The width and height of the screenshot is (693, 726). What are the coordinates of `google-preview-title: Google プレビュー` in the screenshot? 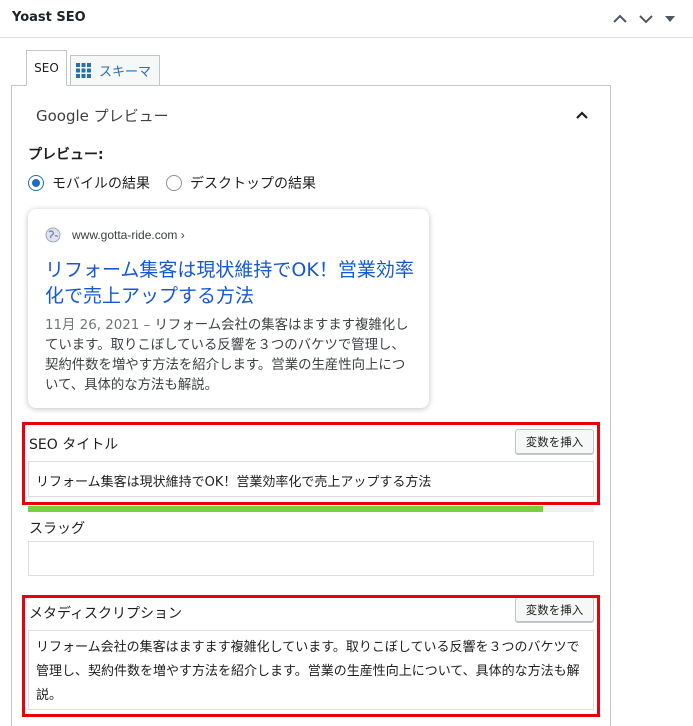 It's located at (102, 116).